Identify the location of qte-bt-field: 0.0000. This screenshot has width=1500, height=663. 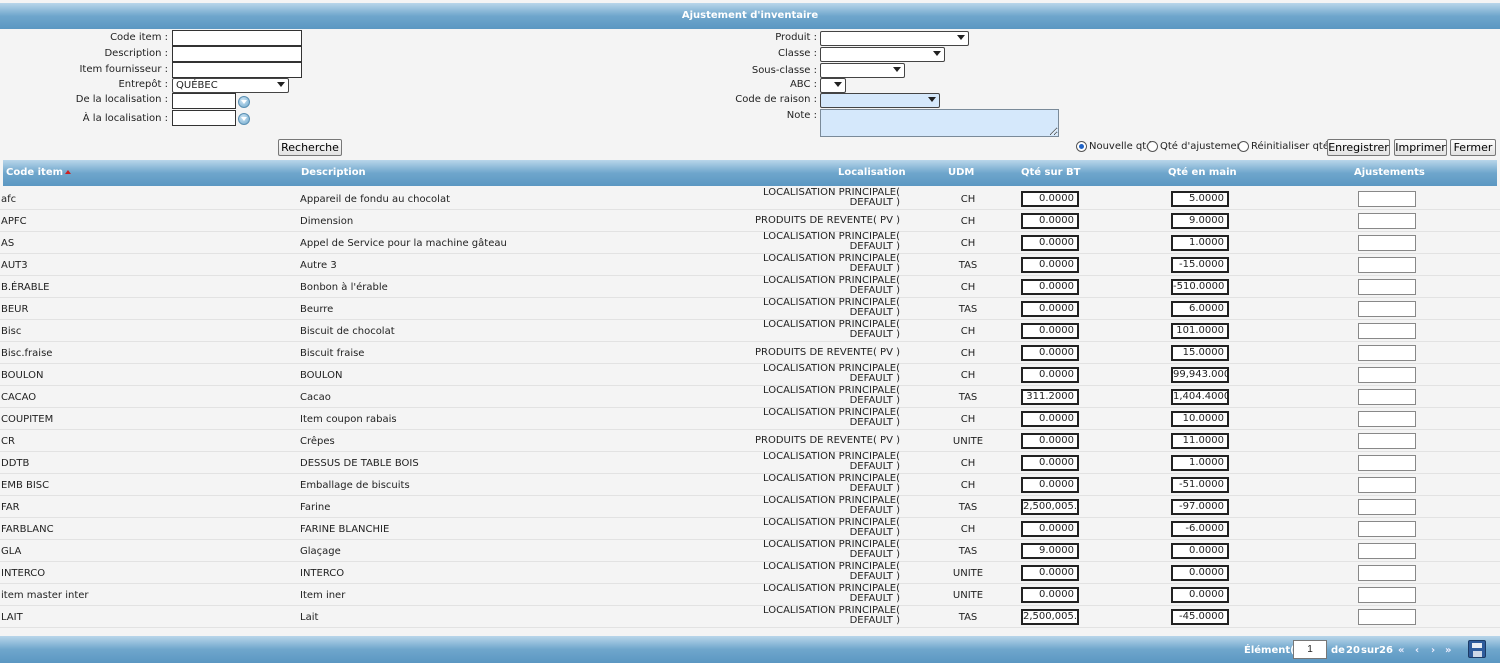
(1050, 595).